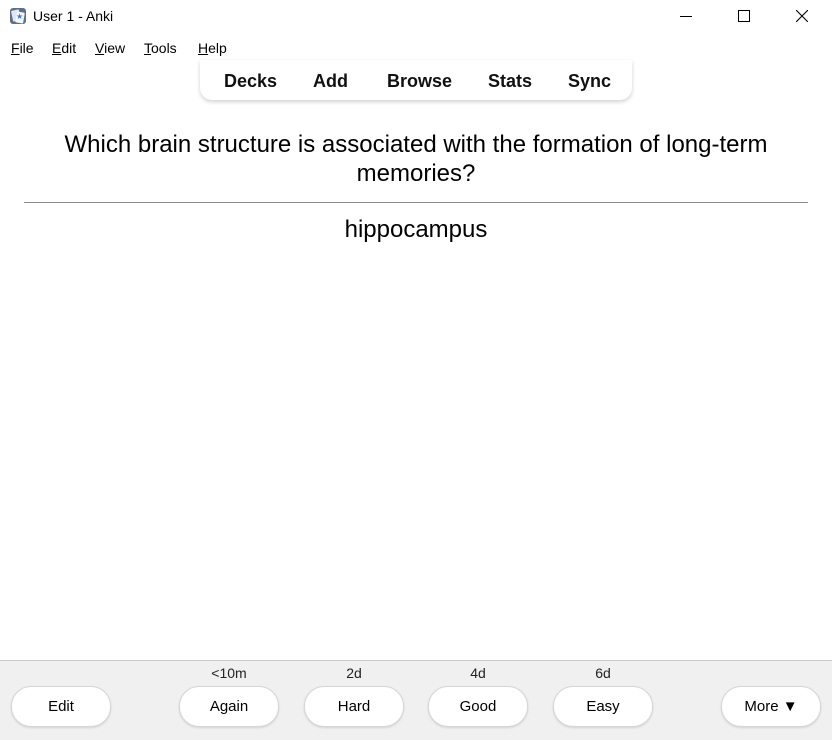 The image size is (832, 740). What do you see at coordinates (330, 81) in the screenshot?
I see `toolbar-add-link: Add` at bounding box center [330, 81].